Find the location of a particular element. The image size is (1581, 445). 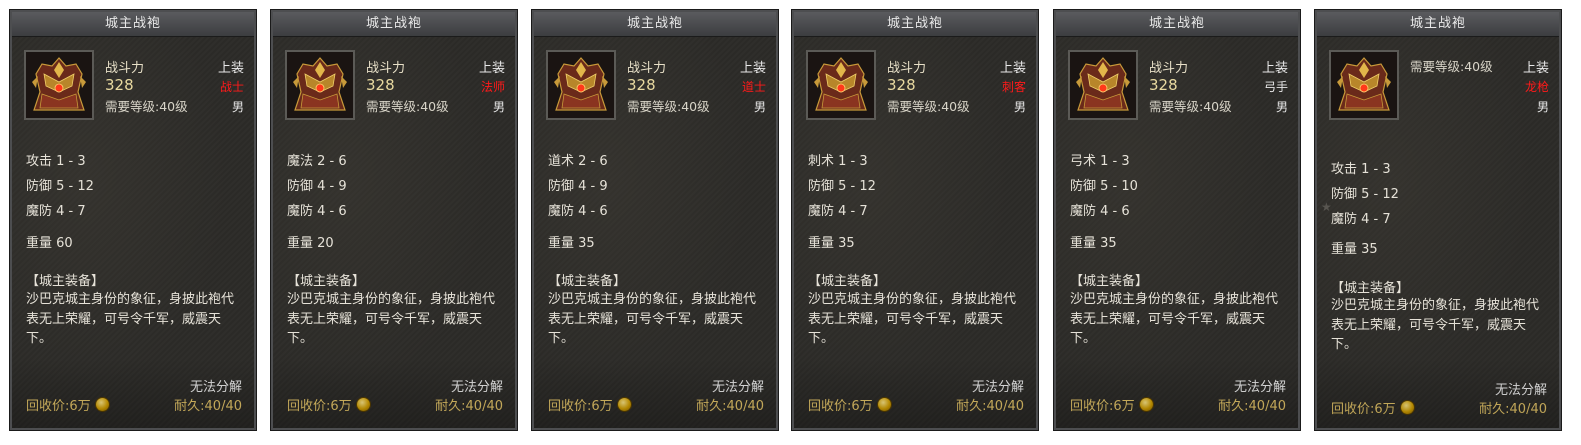

stat-line: 弓术 1 - 3 is located at coordinates (1100, 161).